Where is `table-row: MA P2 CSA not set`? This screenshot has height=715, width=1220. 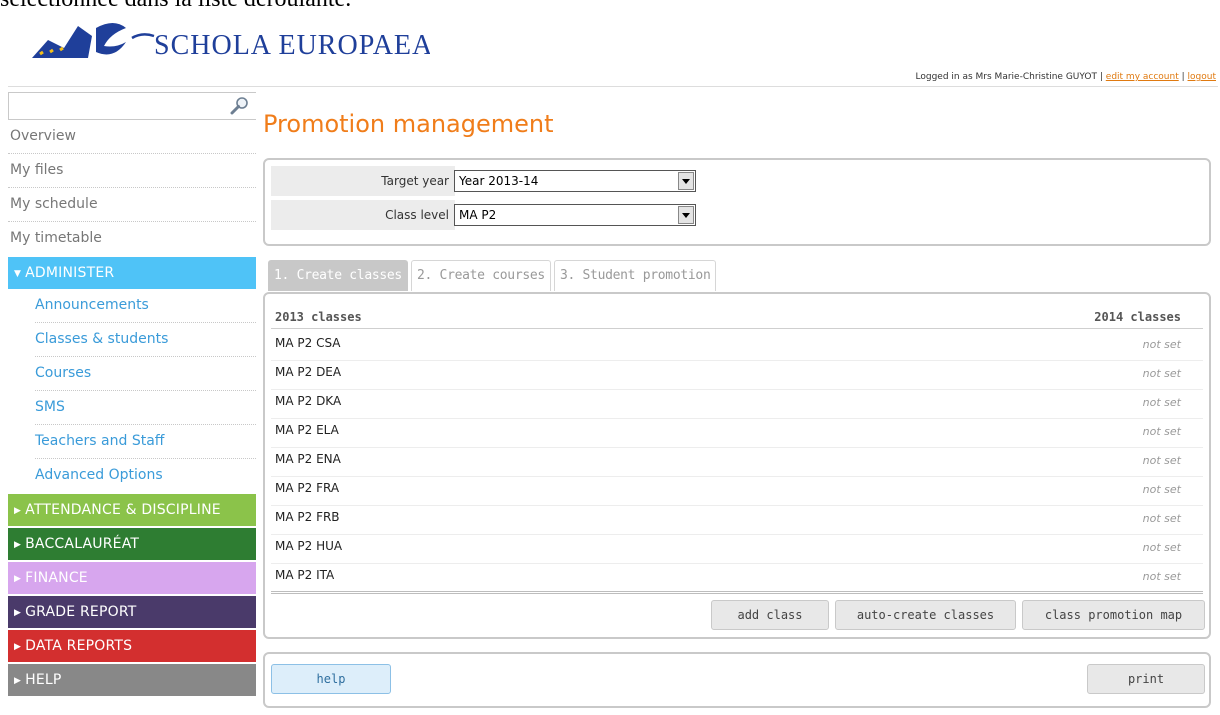 table-row: MA P2 CSA not set is located at coordinates (737, 346).